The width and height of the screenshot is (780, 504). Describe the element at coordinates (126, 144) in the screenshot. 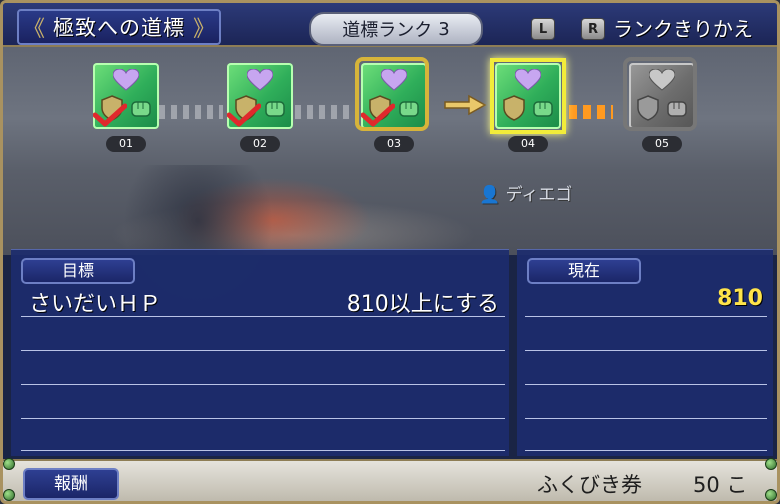

I see `milestone-number: 01` at that location.